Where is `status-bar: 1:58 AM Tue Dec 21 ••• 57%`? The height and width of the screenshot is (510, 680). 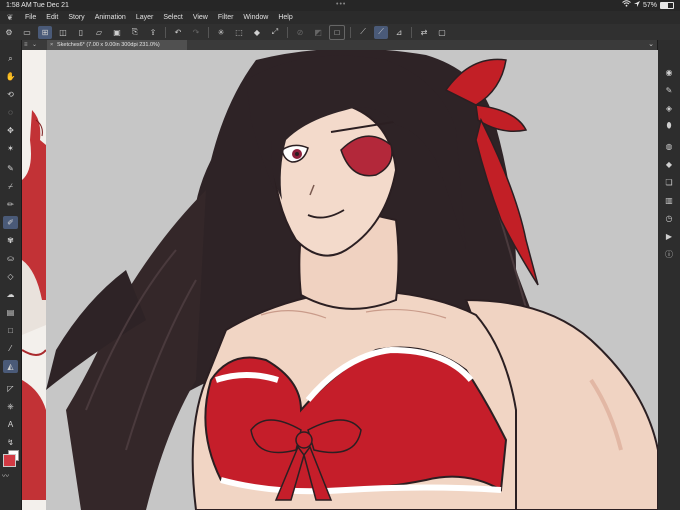 status-bar: 1:58 AM Tue Dec 21 ••• 57% is located at coordinates (340, 5).